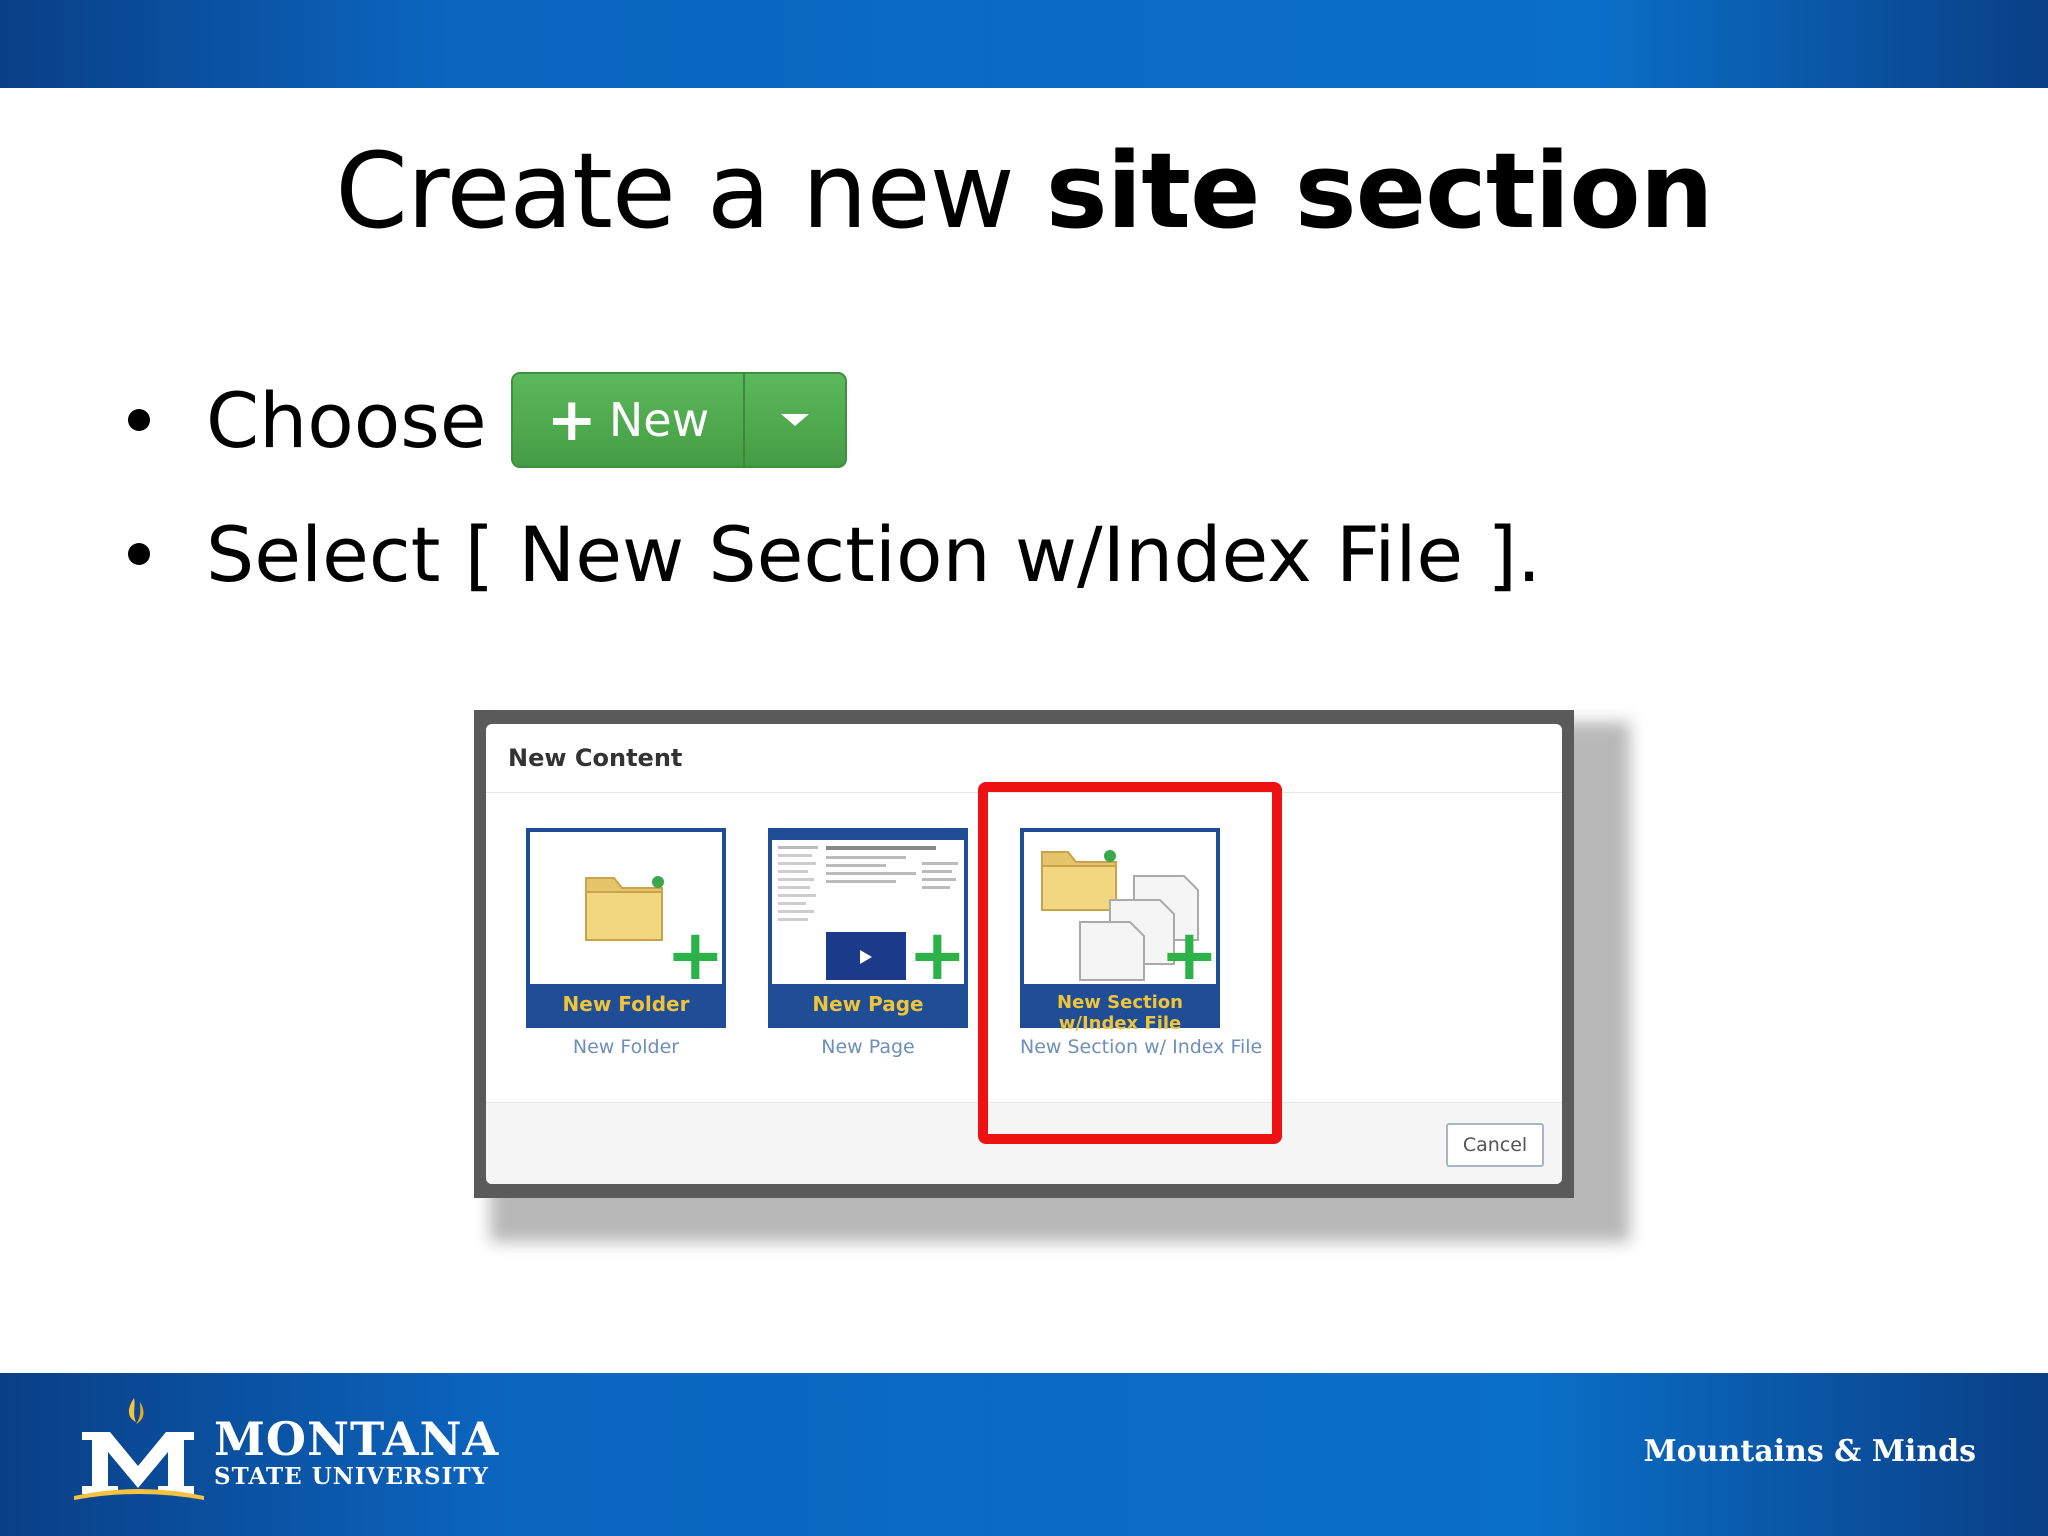 The height and width of the screenshot is (1536, 2048). Describe the element at coordinates (626, 1004) in the screenshot. I see `tile-label: New Folder` at that location.